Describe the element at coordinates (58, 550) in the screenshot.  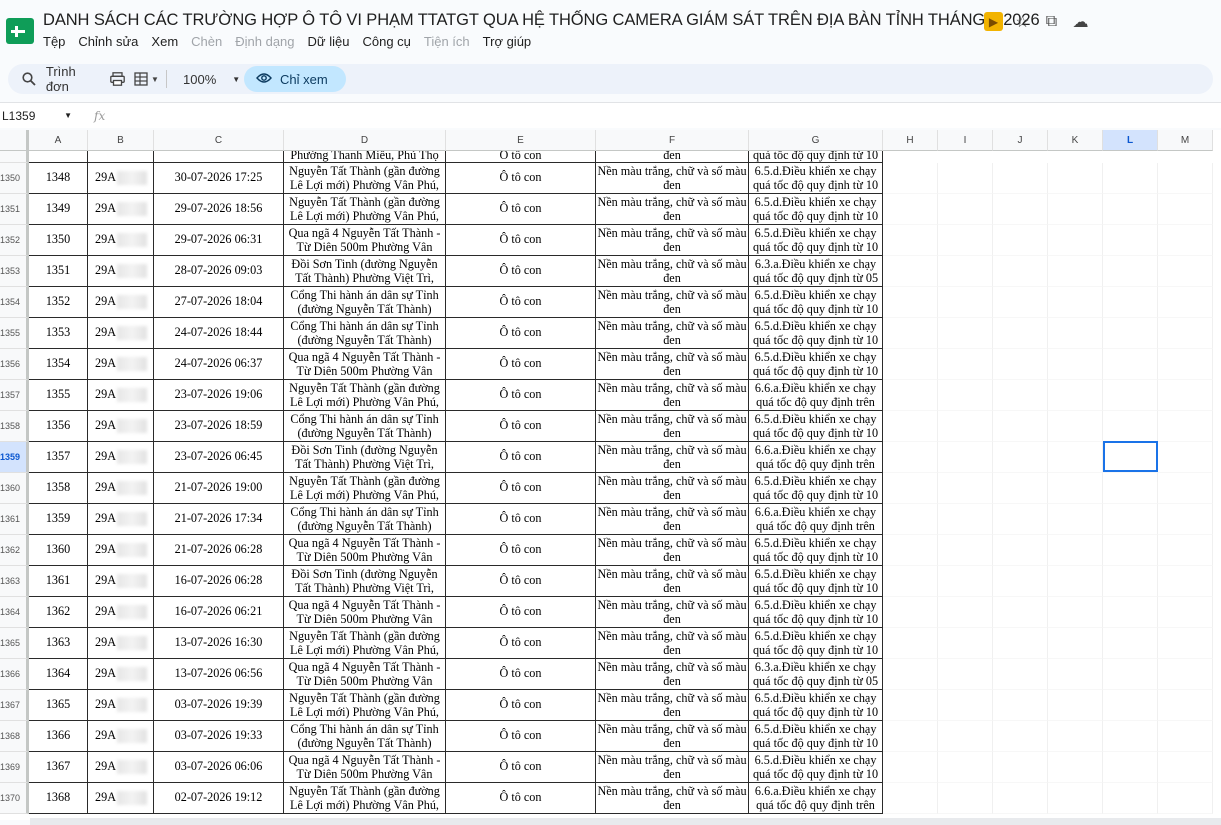
I see `cell-a: 1360` at that location.